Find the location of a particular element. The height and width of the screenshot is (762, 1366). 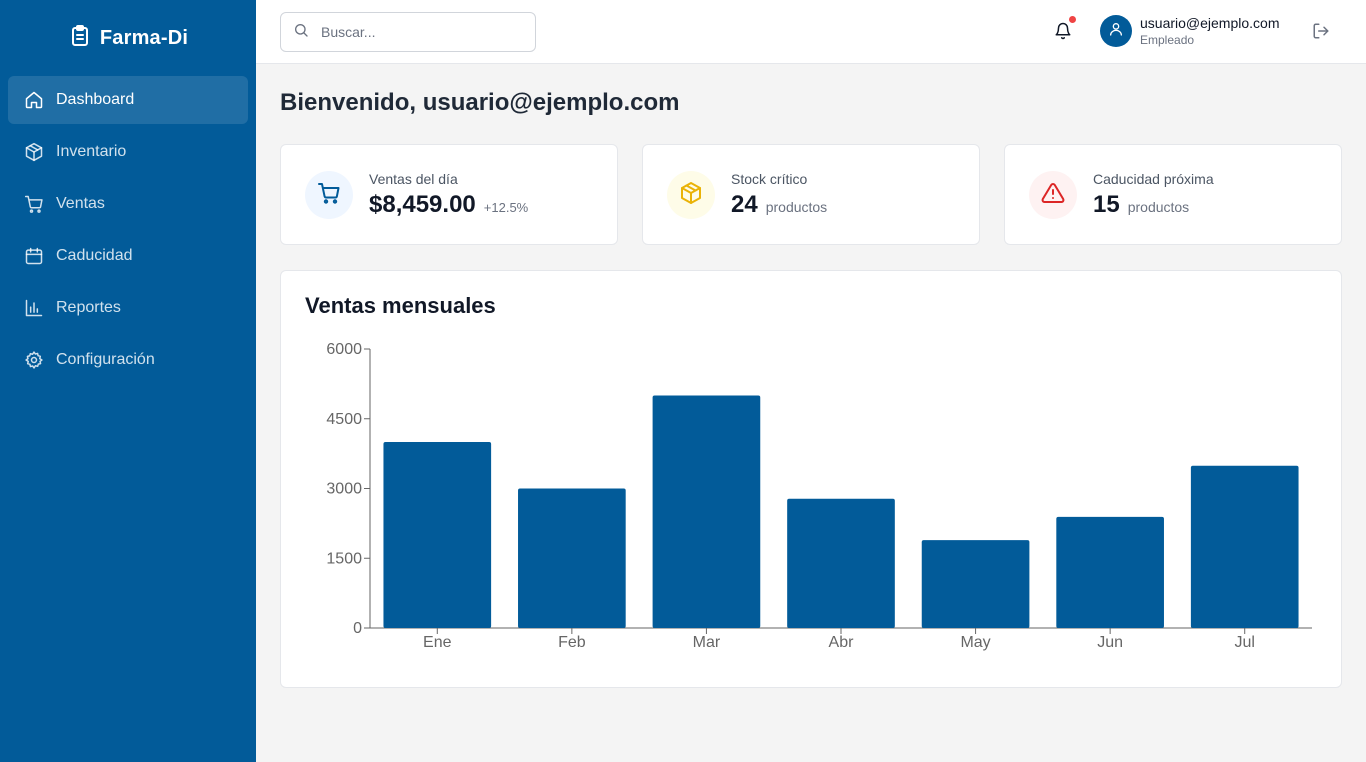

calendar-icon is located at coordinates (34, 256).